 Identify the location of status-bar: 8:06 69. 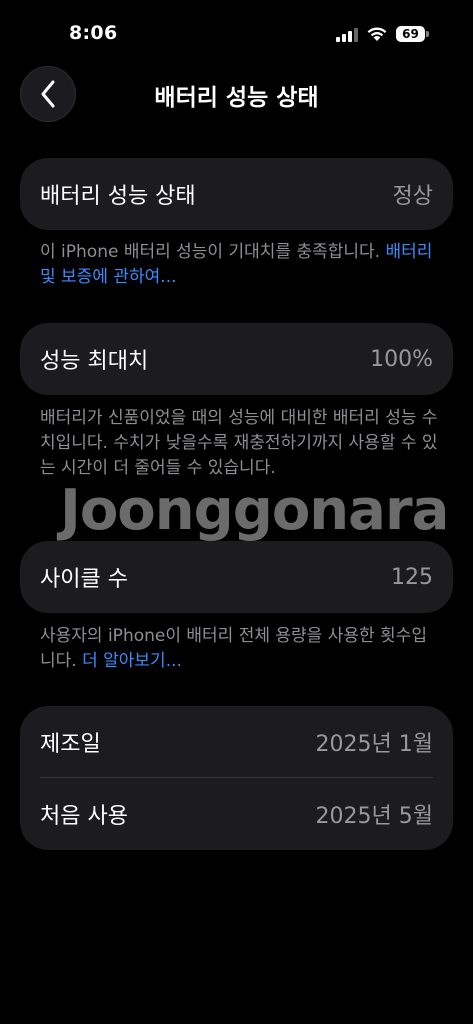
(236, 30).